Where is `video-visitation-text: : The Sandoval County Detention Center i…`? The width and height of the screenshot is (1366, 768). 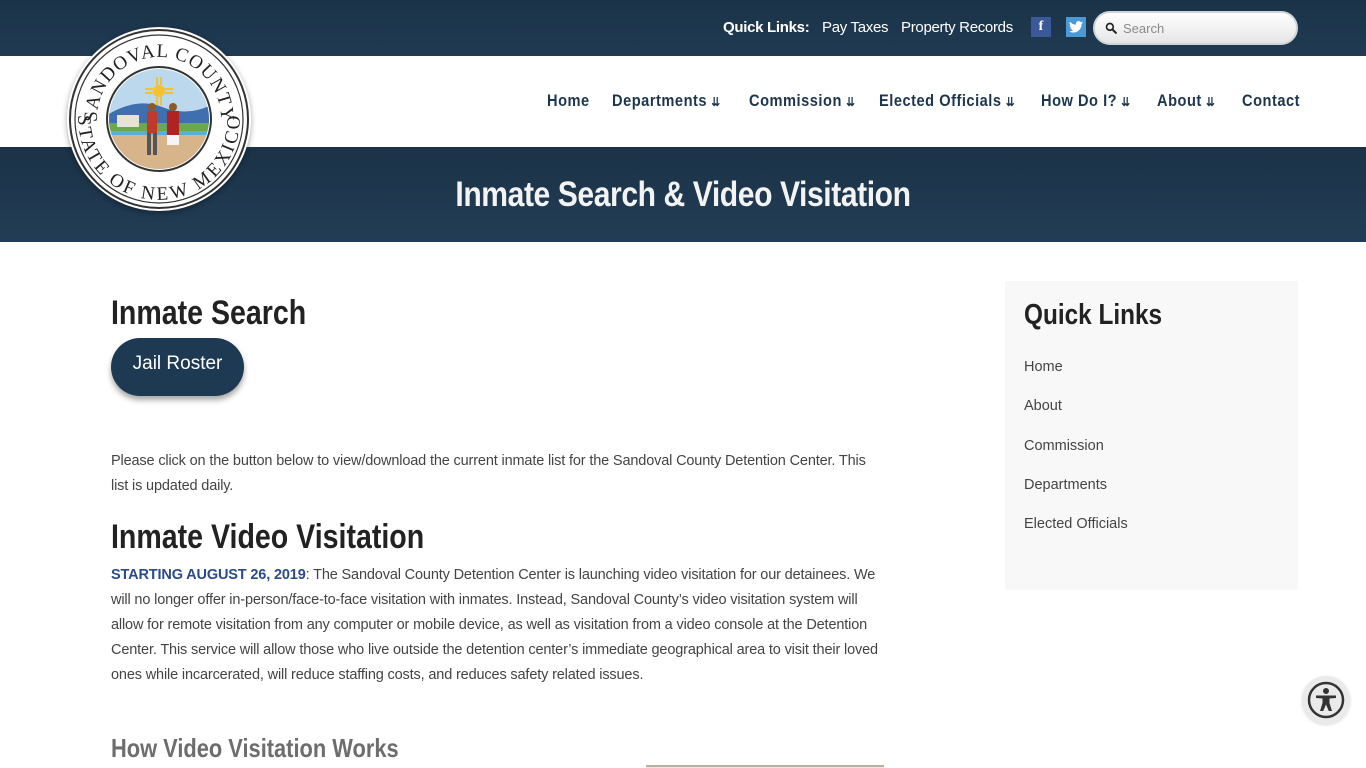
video-visitation-text: : The Sandoval County Detention Center i… is located at coordinates (494, 625).